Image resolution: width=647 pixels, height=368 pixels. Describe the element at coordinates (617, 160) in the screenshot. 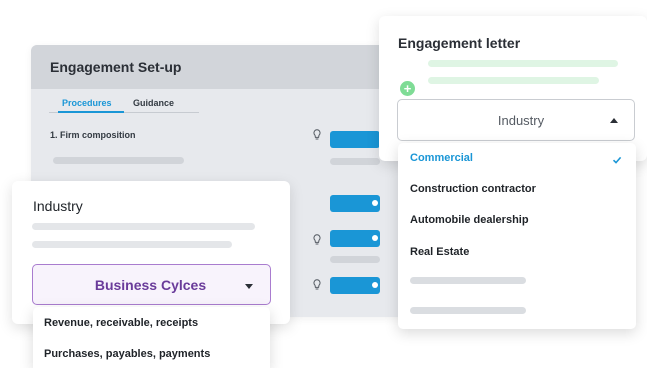

I see `check-icon` at that location.